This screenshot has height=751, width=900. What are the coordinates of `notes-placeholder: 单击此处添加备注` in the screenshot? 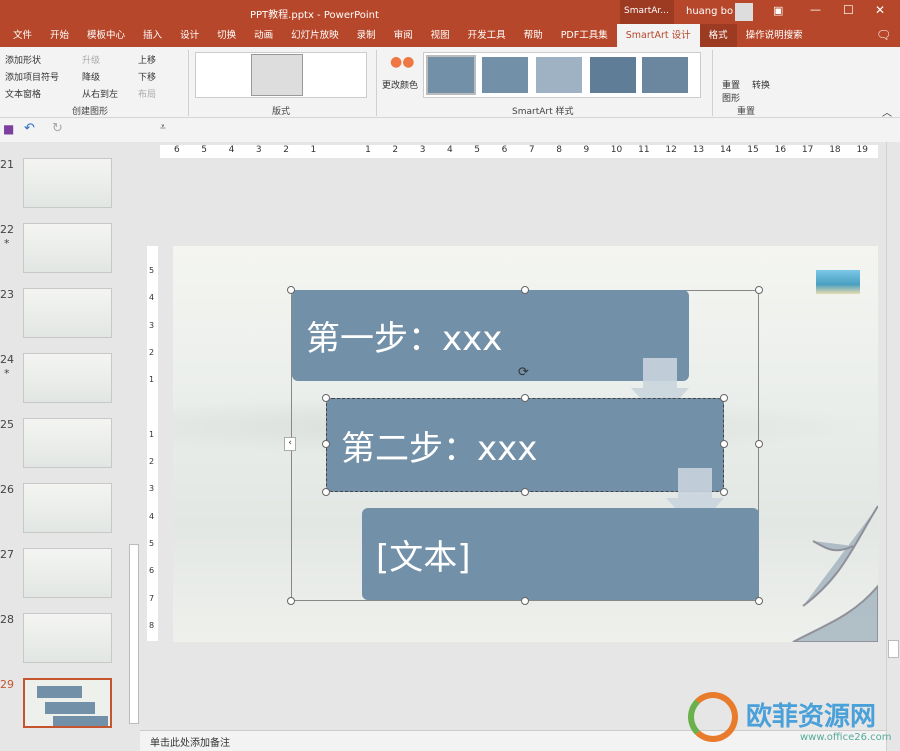 It's located at (190, 743).